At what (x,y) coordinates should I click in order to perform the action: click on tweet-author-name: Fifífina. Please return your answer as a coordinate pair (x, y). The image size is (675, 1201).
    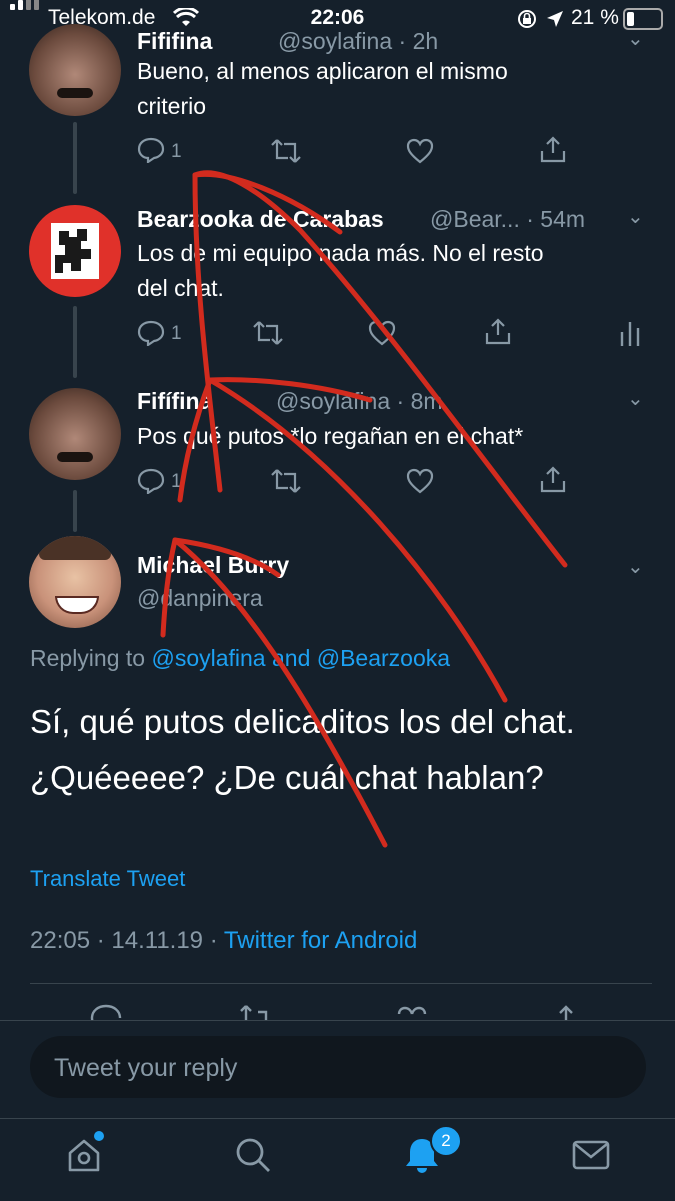
    Looking at the image, I should click on (174, 401).